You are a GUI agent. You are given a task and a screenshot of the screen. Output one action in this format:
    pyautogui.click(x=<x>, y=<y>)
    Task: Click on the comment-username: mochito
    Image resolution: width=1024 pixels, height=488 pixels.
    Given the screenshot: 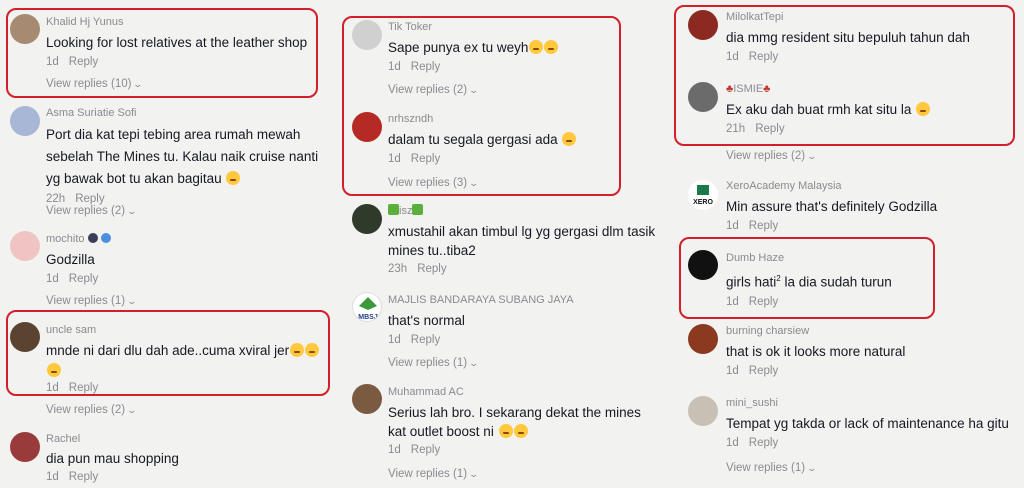 What is the action you would take?
    pyautogui.click(x=186, y=239)
    